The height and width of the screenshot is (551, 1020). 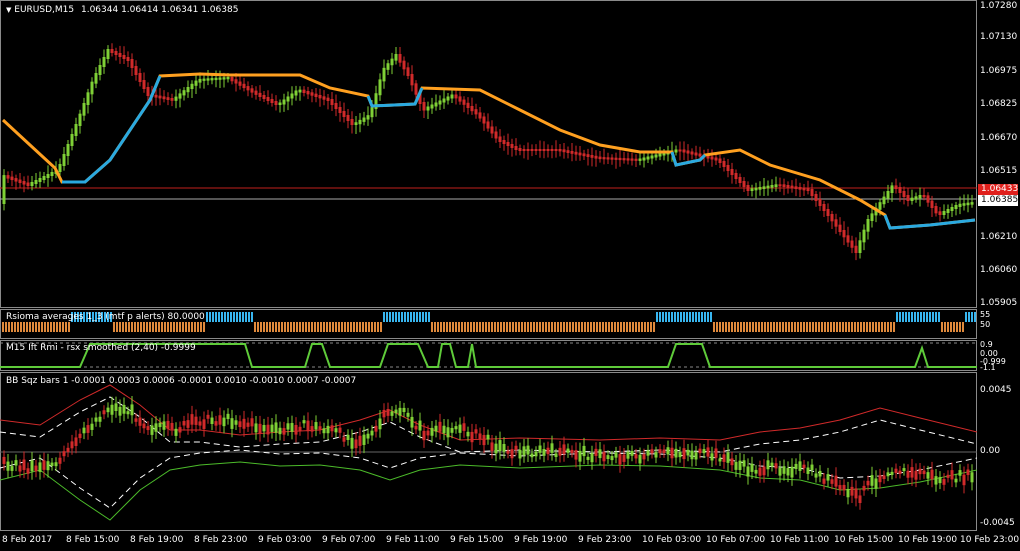 I want to click on dropdown-arrow-icon: ▼, so click(x=8, y=10).